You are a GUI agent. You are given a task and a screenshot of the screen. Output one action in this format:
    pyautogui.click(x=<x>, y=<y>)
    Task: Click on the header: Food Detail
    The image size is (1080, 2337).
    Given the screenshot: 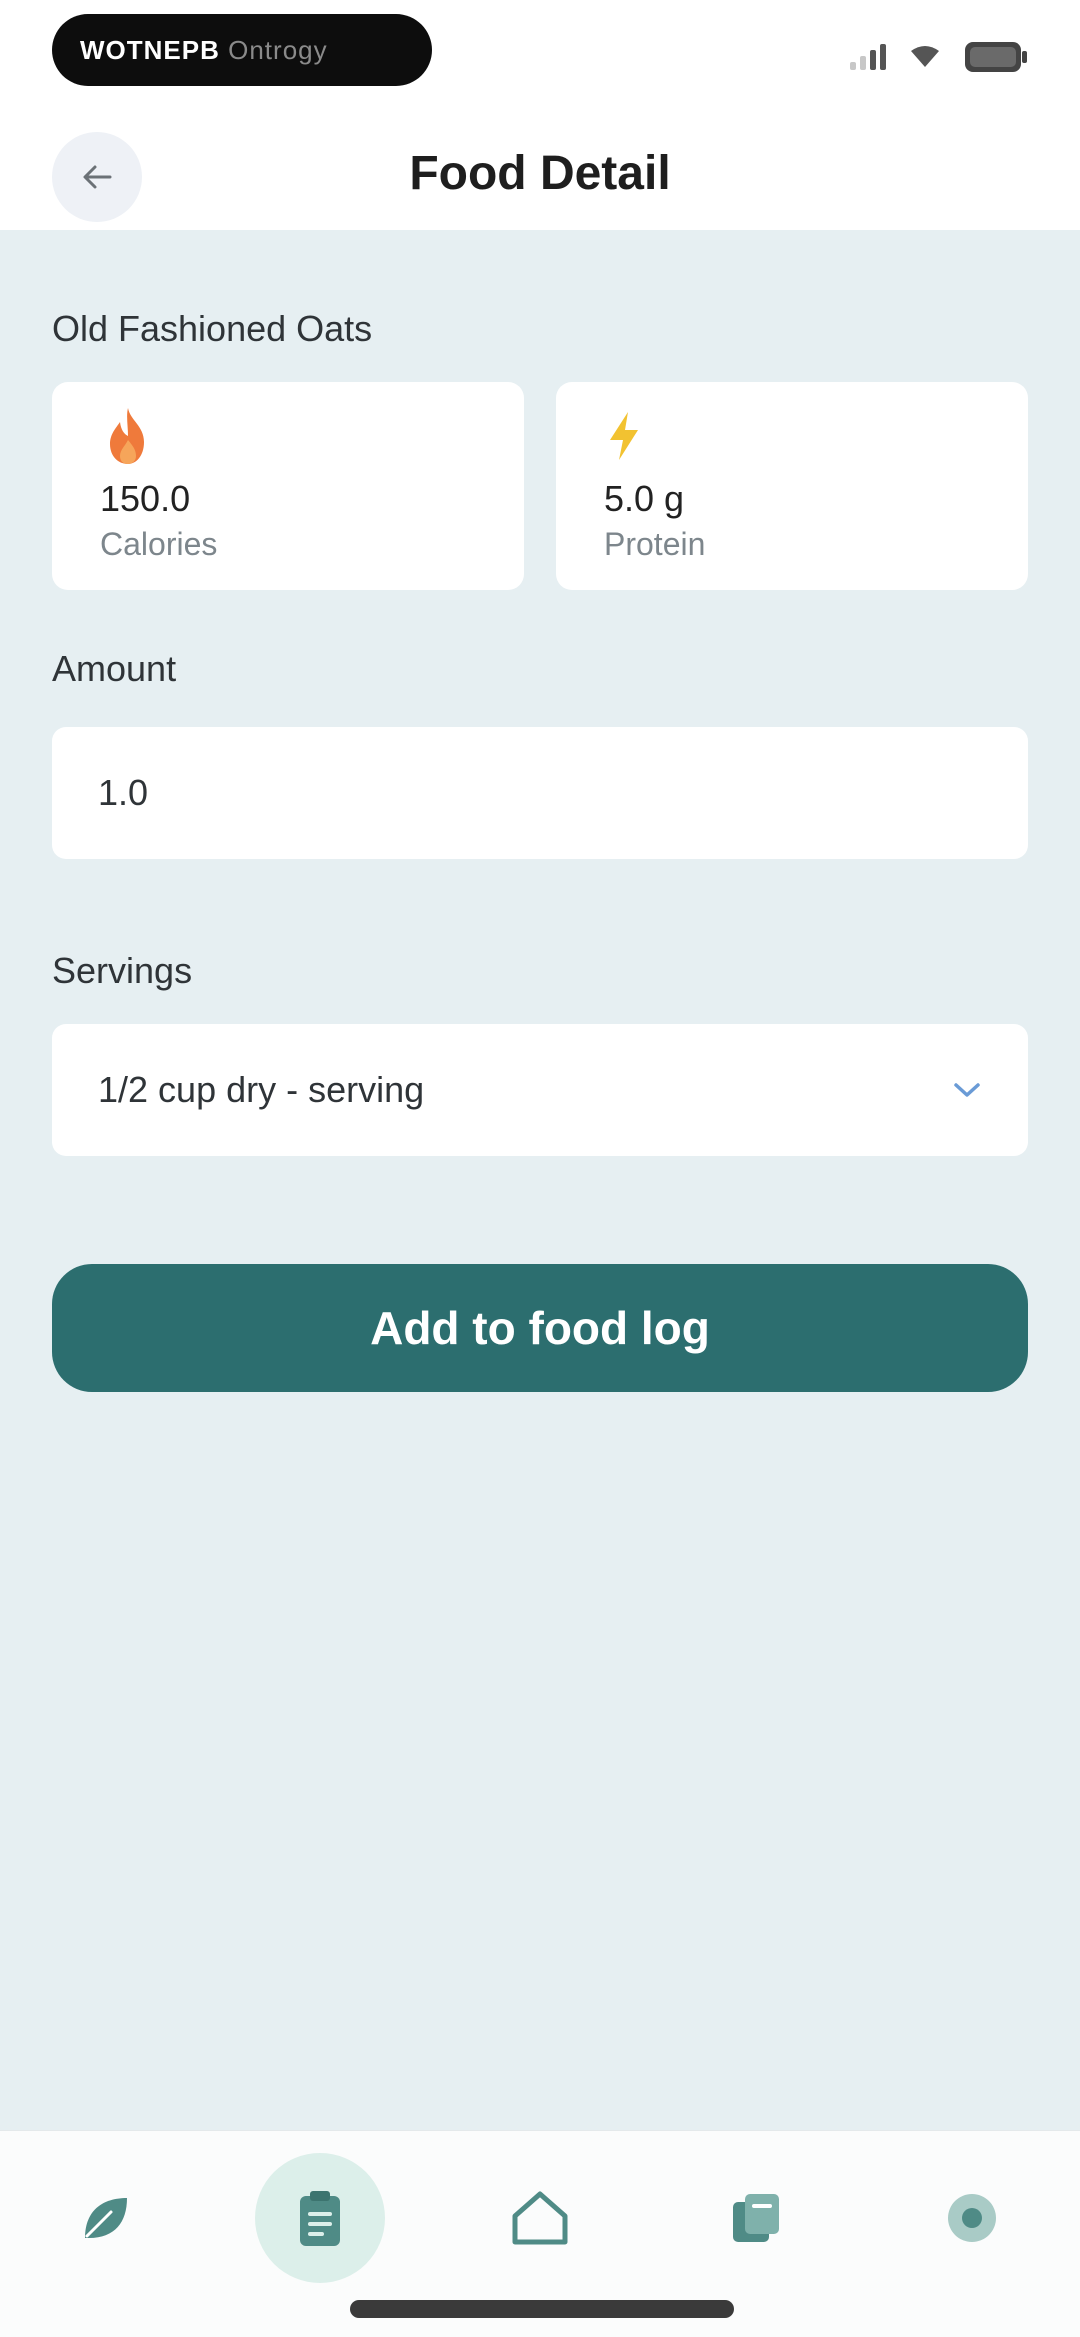 What is the action you would take?
    pyautogui.click(x=540, y=170)
    